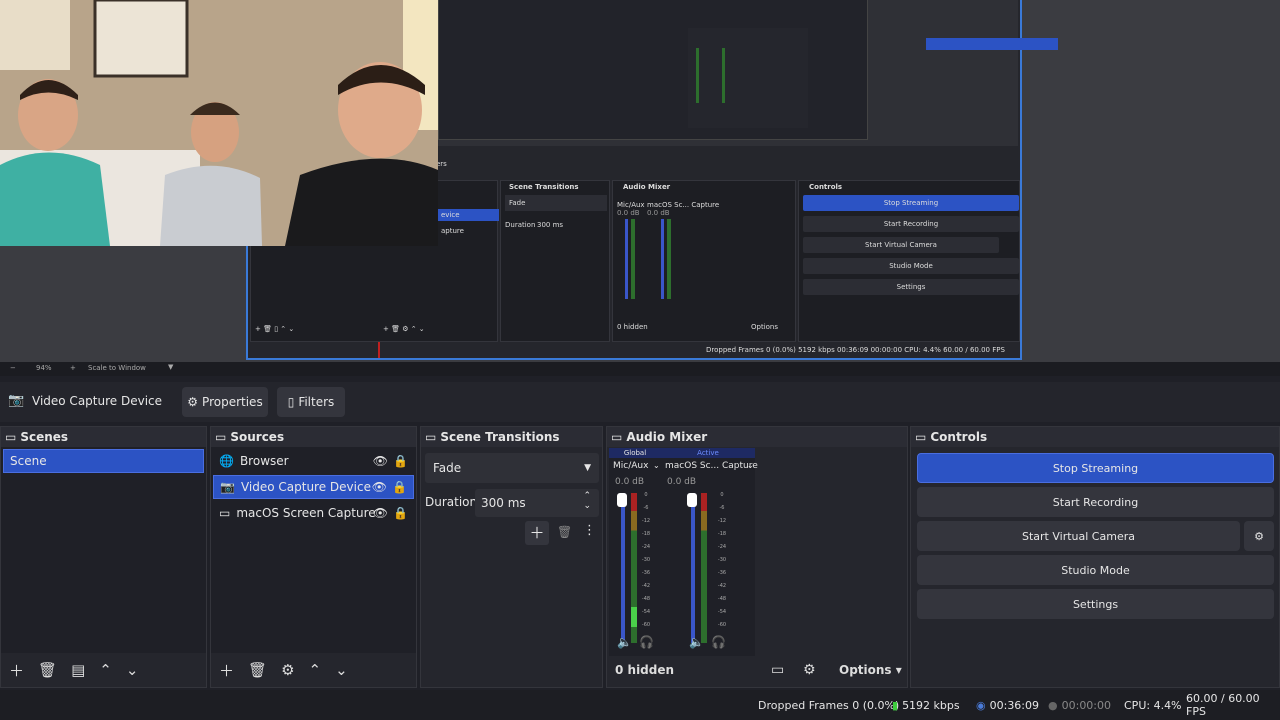 The image size is (1280, 720). I want to click on options-button: Options ▾, so click(870, 670).